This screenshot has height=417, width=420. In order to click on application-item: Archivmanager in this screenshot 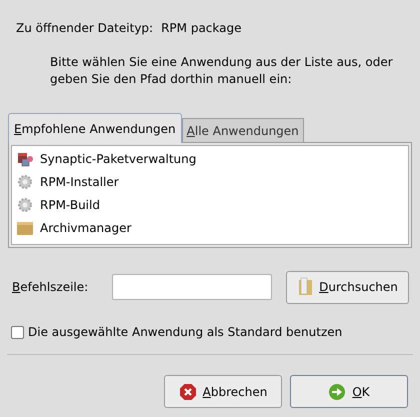, I will do `click(210, 227)`.